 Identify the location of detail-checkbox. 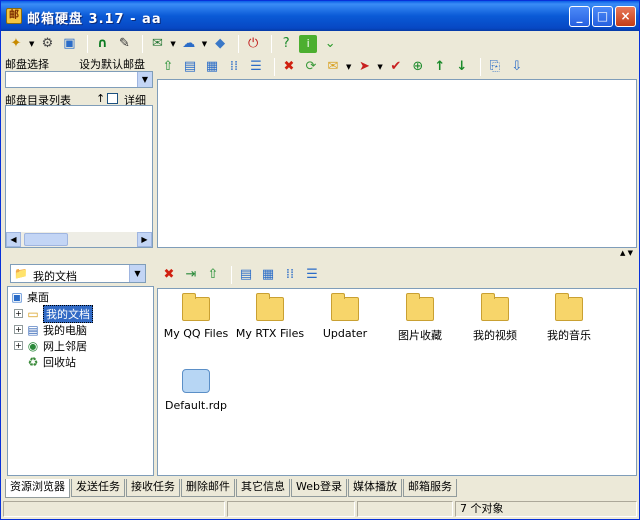
(112, 98).